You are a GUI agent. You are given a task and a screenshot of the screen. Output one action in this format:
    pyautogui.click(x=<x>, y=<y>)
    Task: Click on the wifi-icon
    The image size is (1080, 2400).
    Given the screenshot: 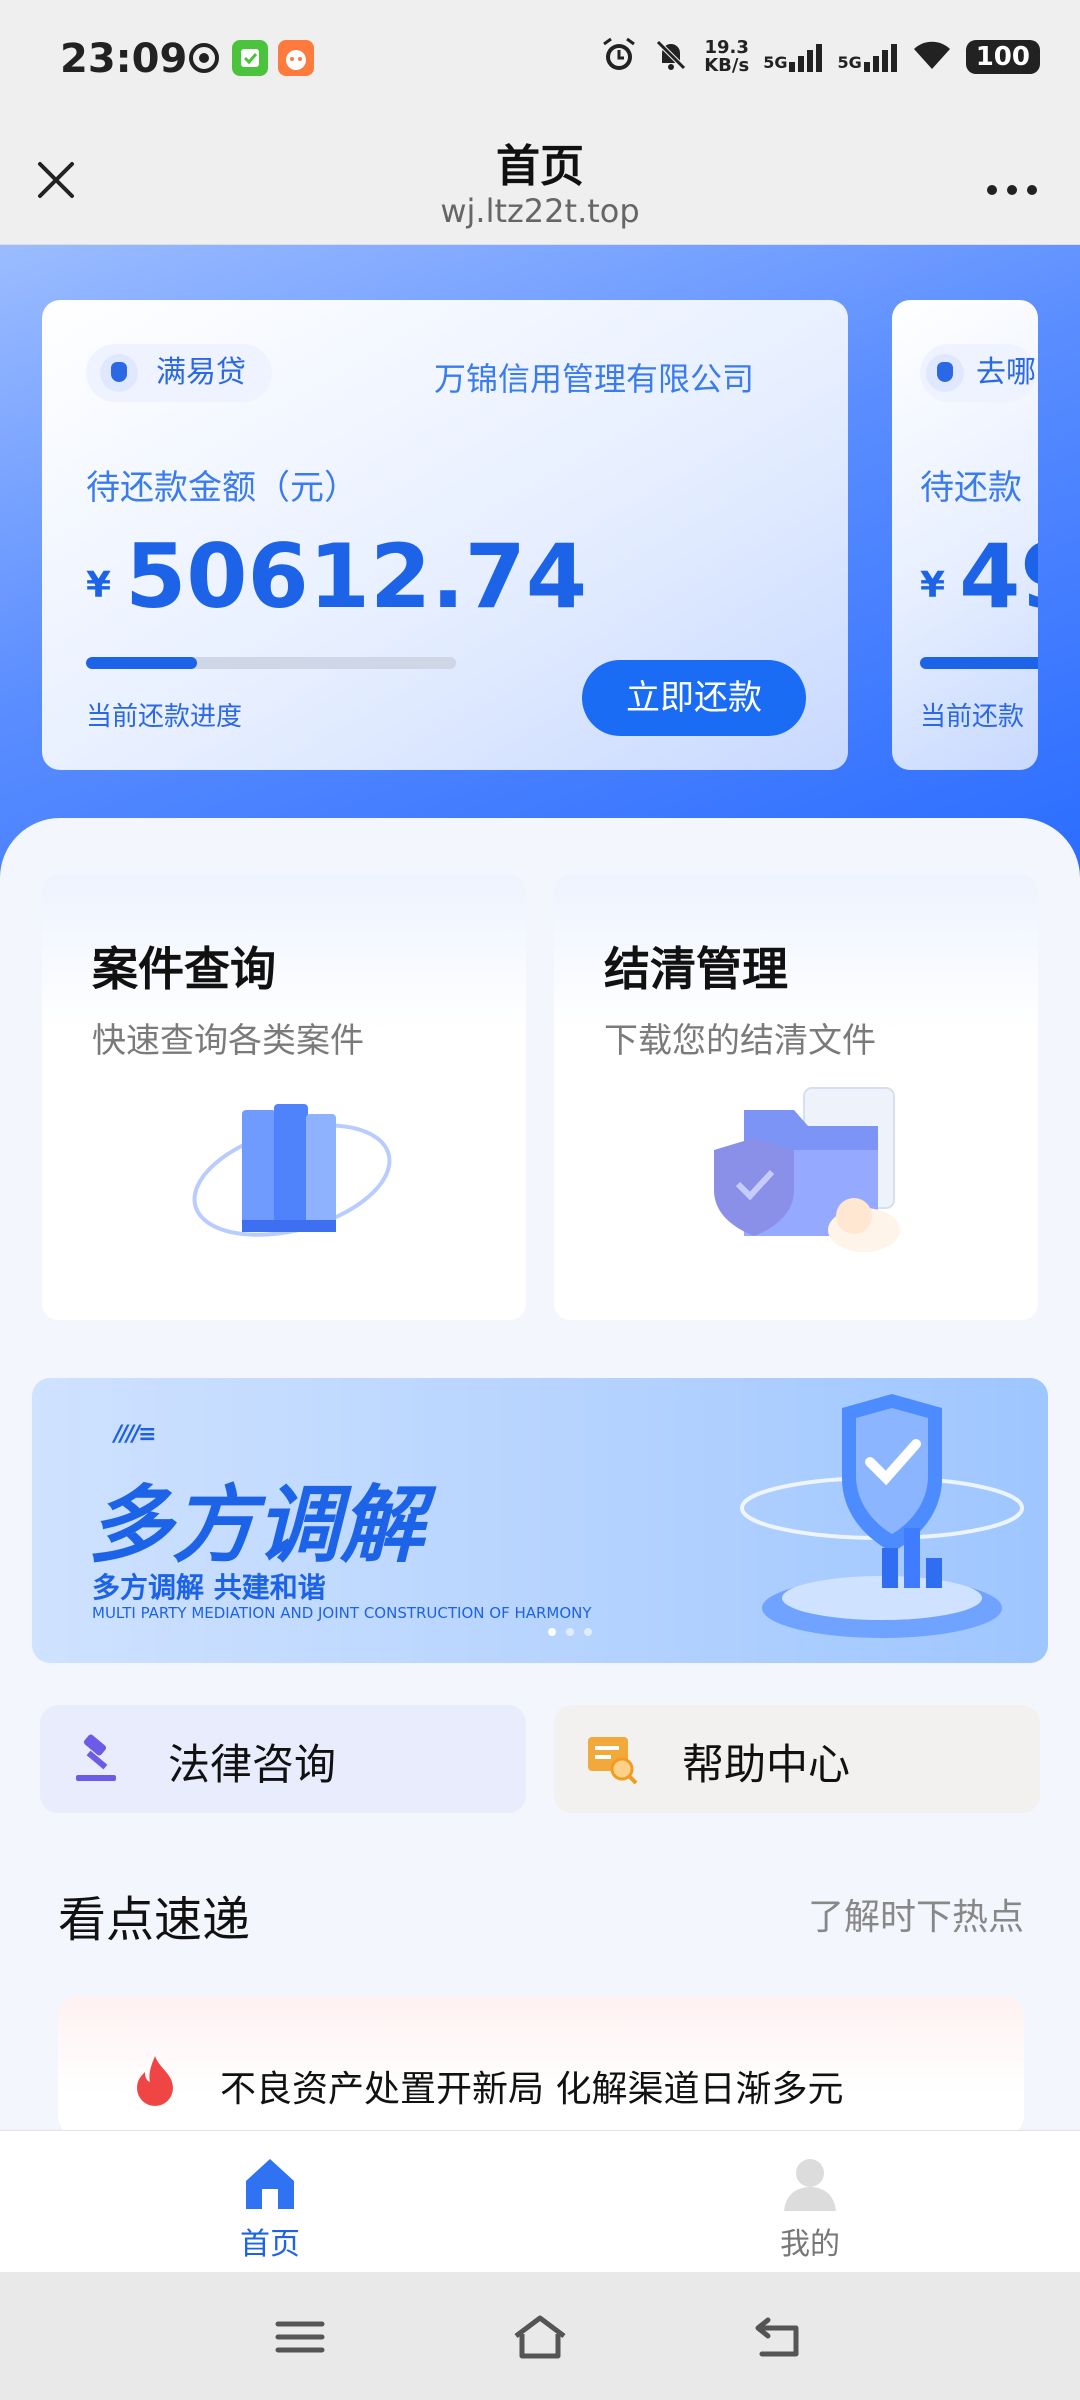 What is the action you would take?
    pyautogui.click(x=932, y=57)
    